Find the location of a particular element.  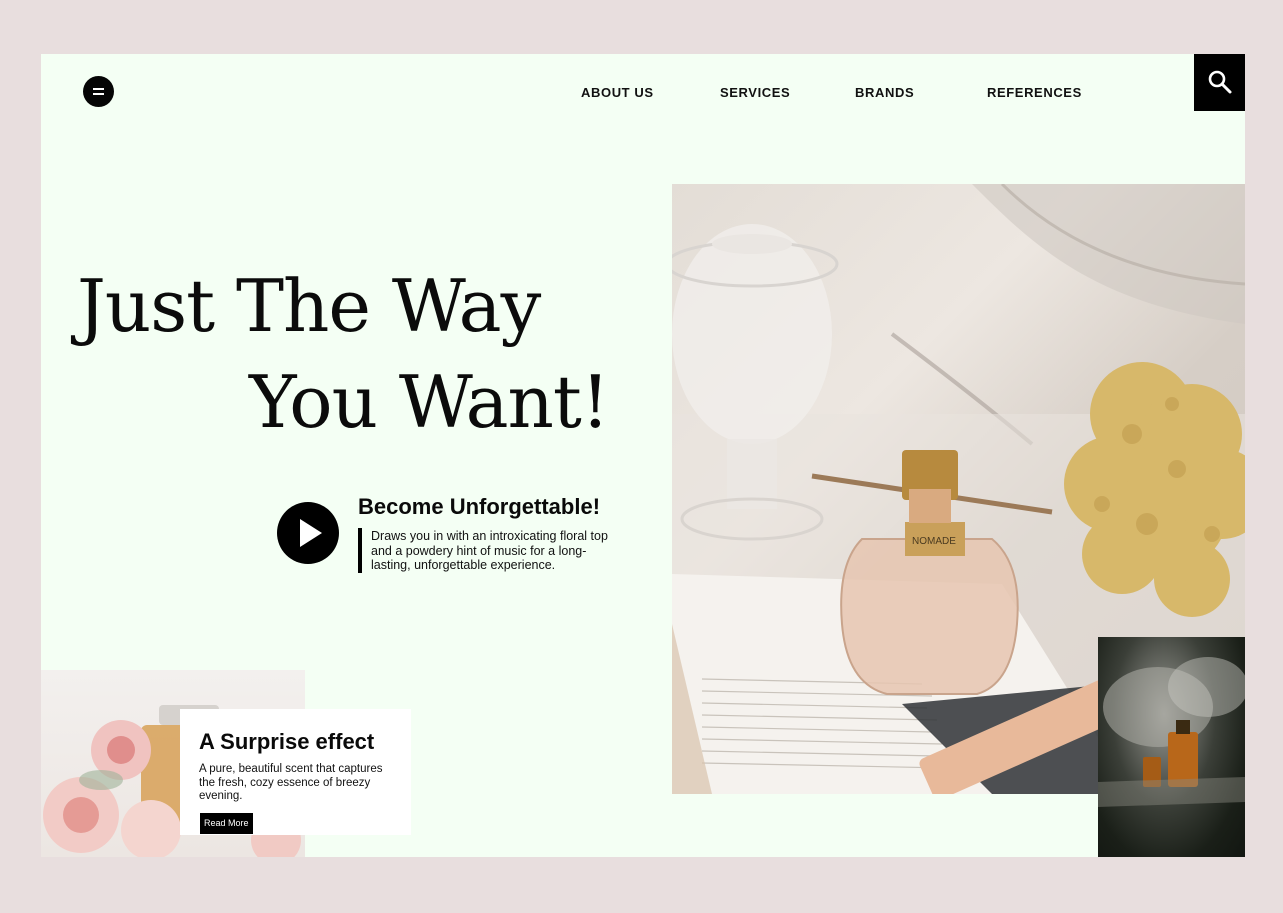

search-icon is located at coordinates (1220, 82).